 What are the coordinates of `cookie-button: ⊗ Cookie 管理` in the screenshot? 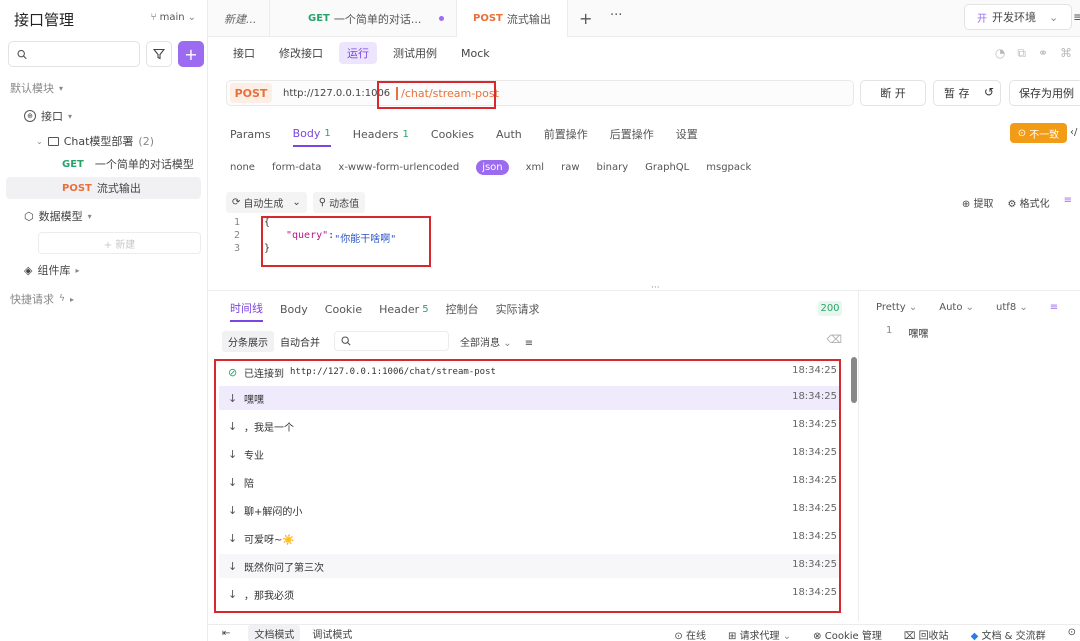 It's located at (847, 634).